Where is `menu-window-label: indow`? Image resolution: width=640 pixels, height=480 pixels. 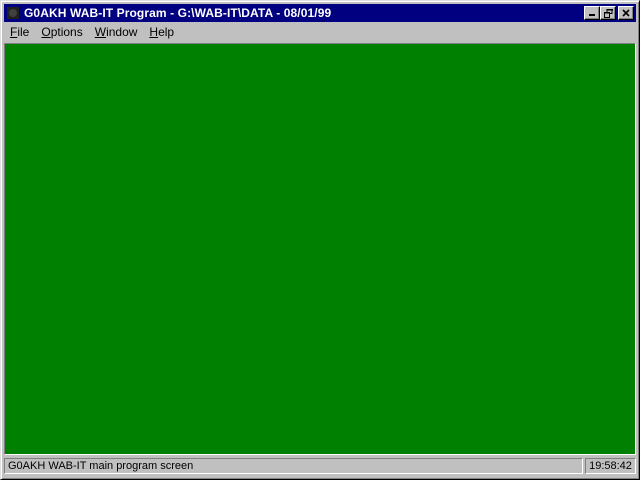 menu-window-label: indow is located at coordinates (122, 32).